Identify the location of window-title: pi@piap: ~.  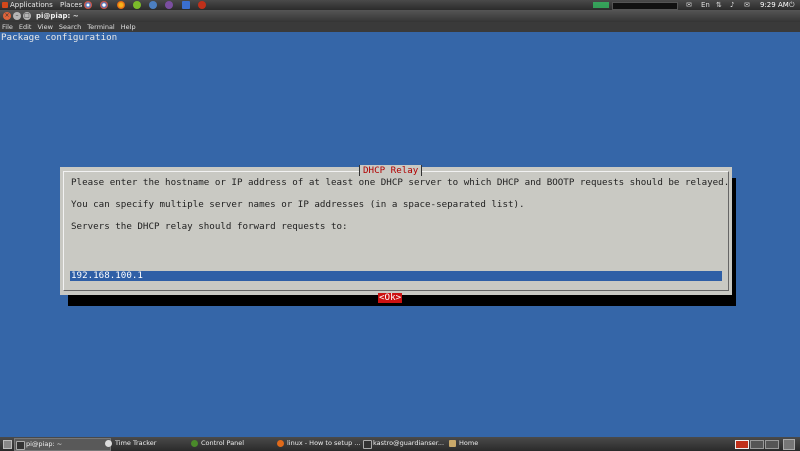
(57, 16).